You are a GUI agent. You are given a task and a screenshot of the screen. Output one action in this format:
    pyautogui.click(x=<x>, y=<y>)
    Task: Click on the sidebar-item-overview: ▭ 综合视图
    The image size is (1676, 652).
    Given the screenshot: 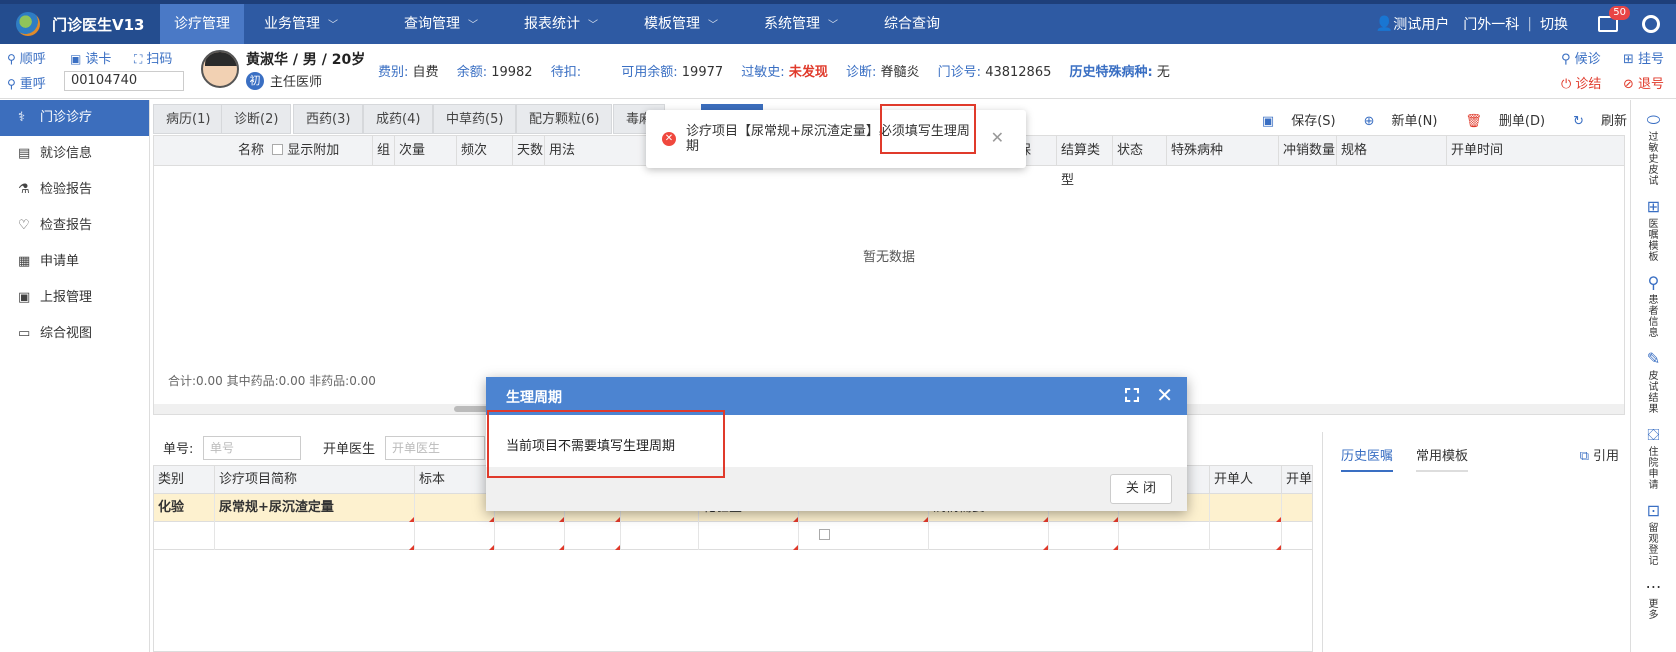 What is the action you would take?
    pyautogui.click(x=74, y=334)
    